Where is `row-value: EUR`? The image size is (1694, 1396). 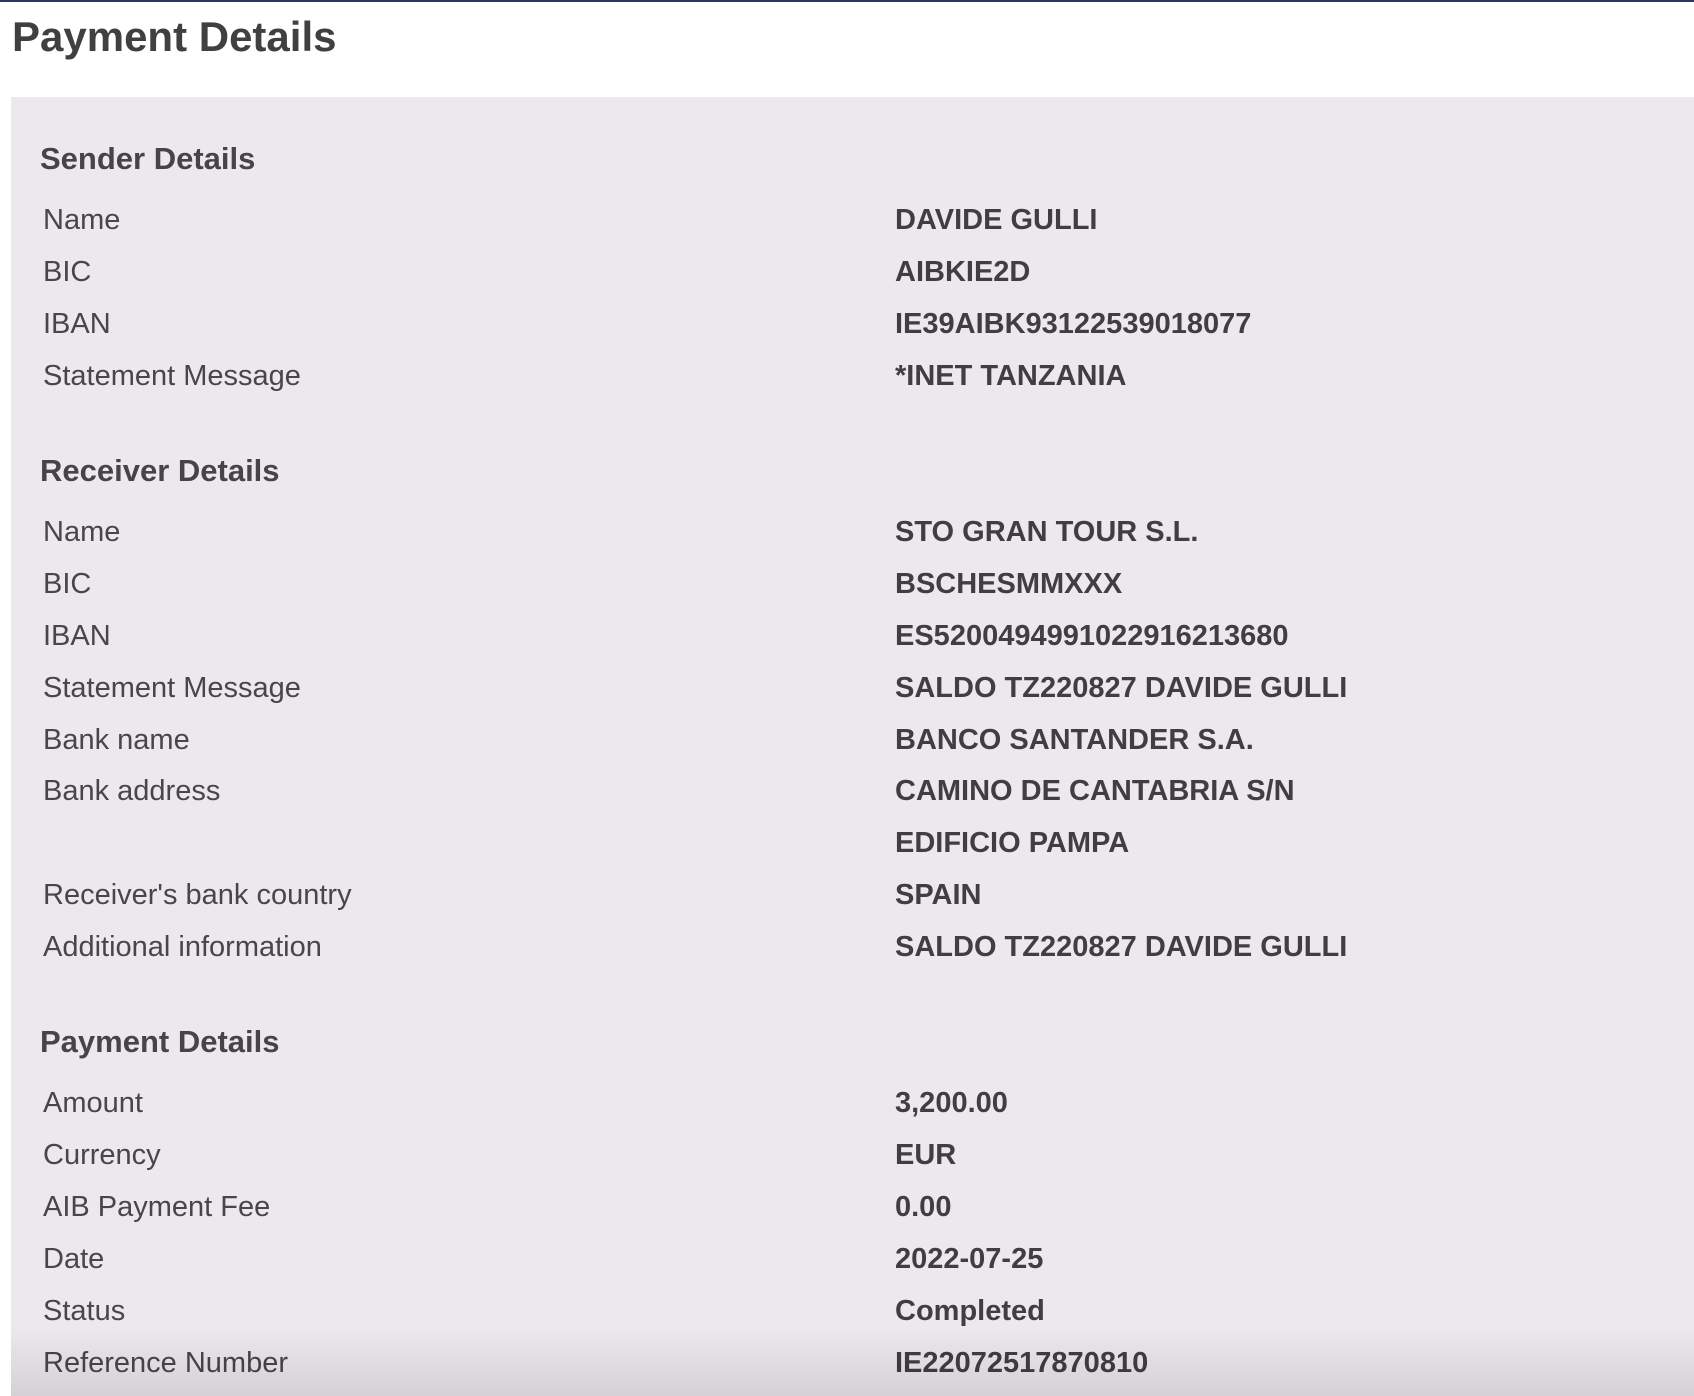
row-value: EUR is located at coordinates (926, 1155).